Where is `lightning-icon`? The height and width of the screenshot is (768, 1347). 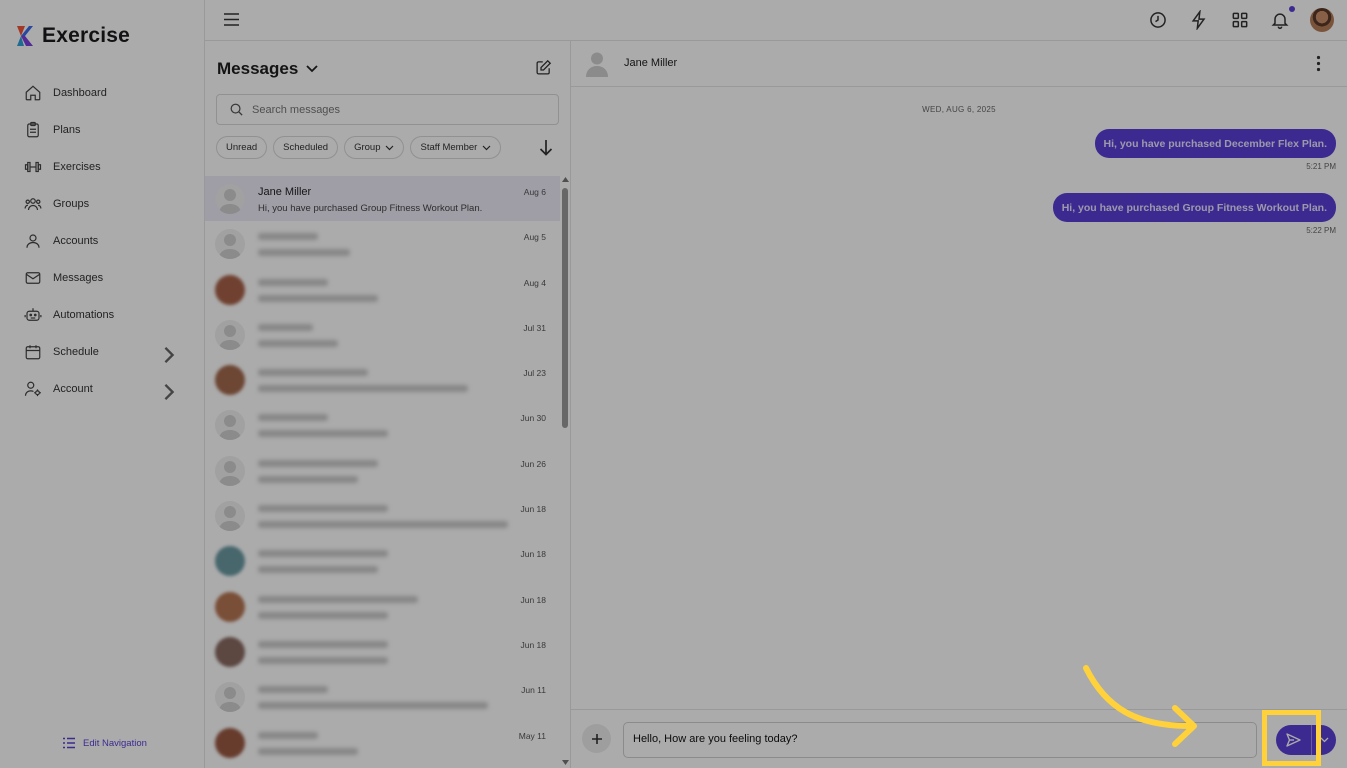 lightning-icon is located at coordinates (1199, 20).